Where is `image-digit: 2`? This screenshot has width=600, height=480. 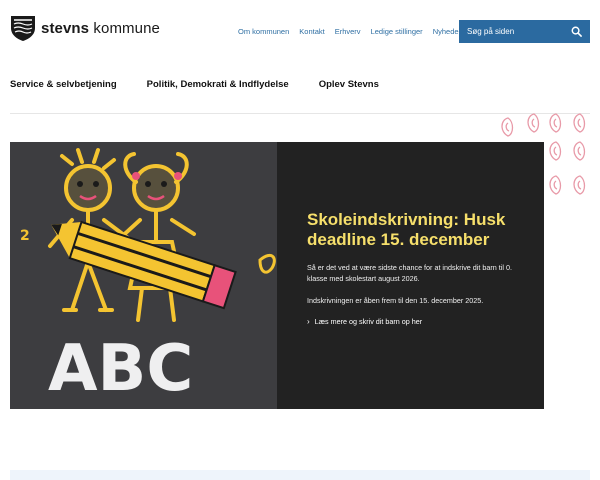
image-digit: 2 is located at coordinates (25, 236).